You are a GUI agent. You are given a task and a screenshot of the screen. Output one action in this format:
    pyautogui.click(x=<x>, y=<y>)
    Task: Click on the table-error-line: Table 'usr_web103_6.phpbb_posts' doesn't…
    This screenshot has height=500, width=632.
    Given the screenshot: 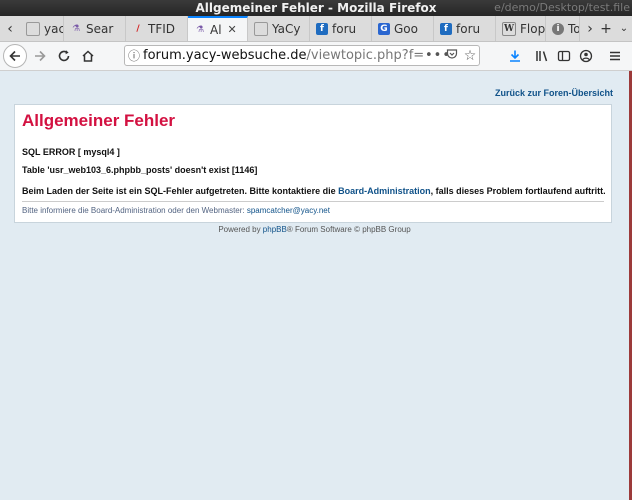 What is the action you would take?
    pyautogui.click(x=140, y=170)
    